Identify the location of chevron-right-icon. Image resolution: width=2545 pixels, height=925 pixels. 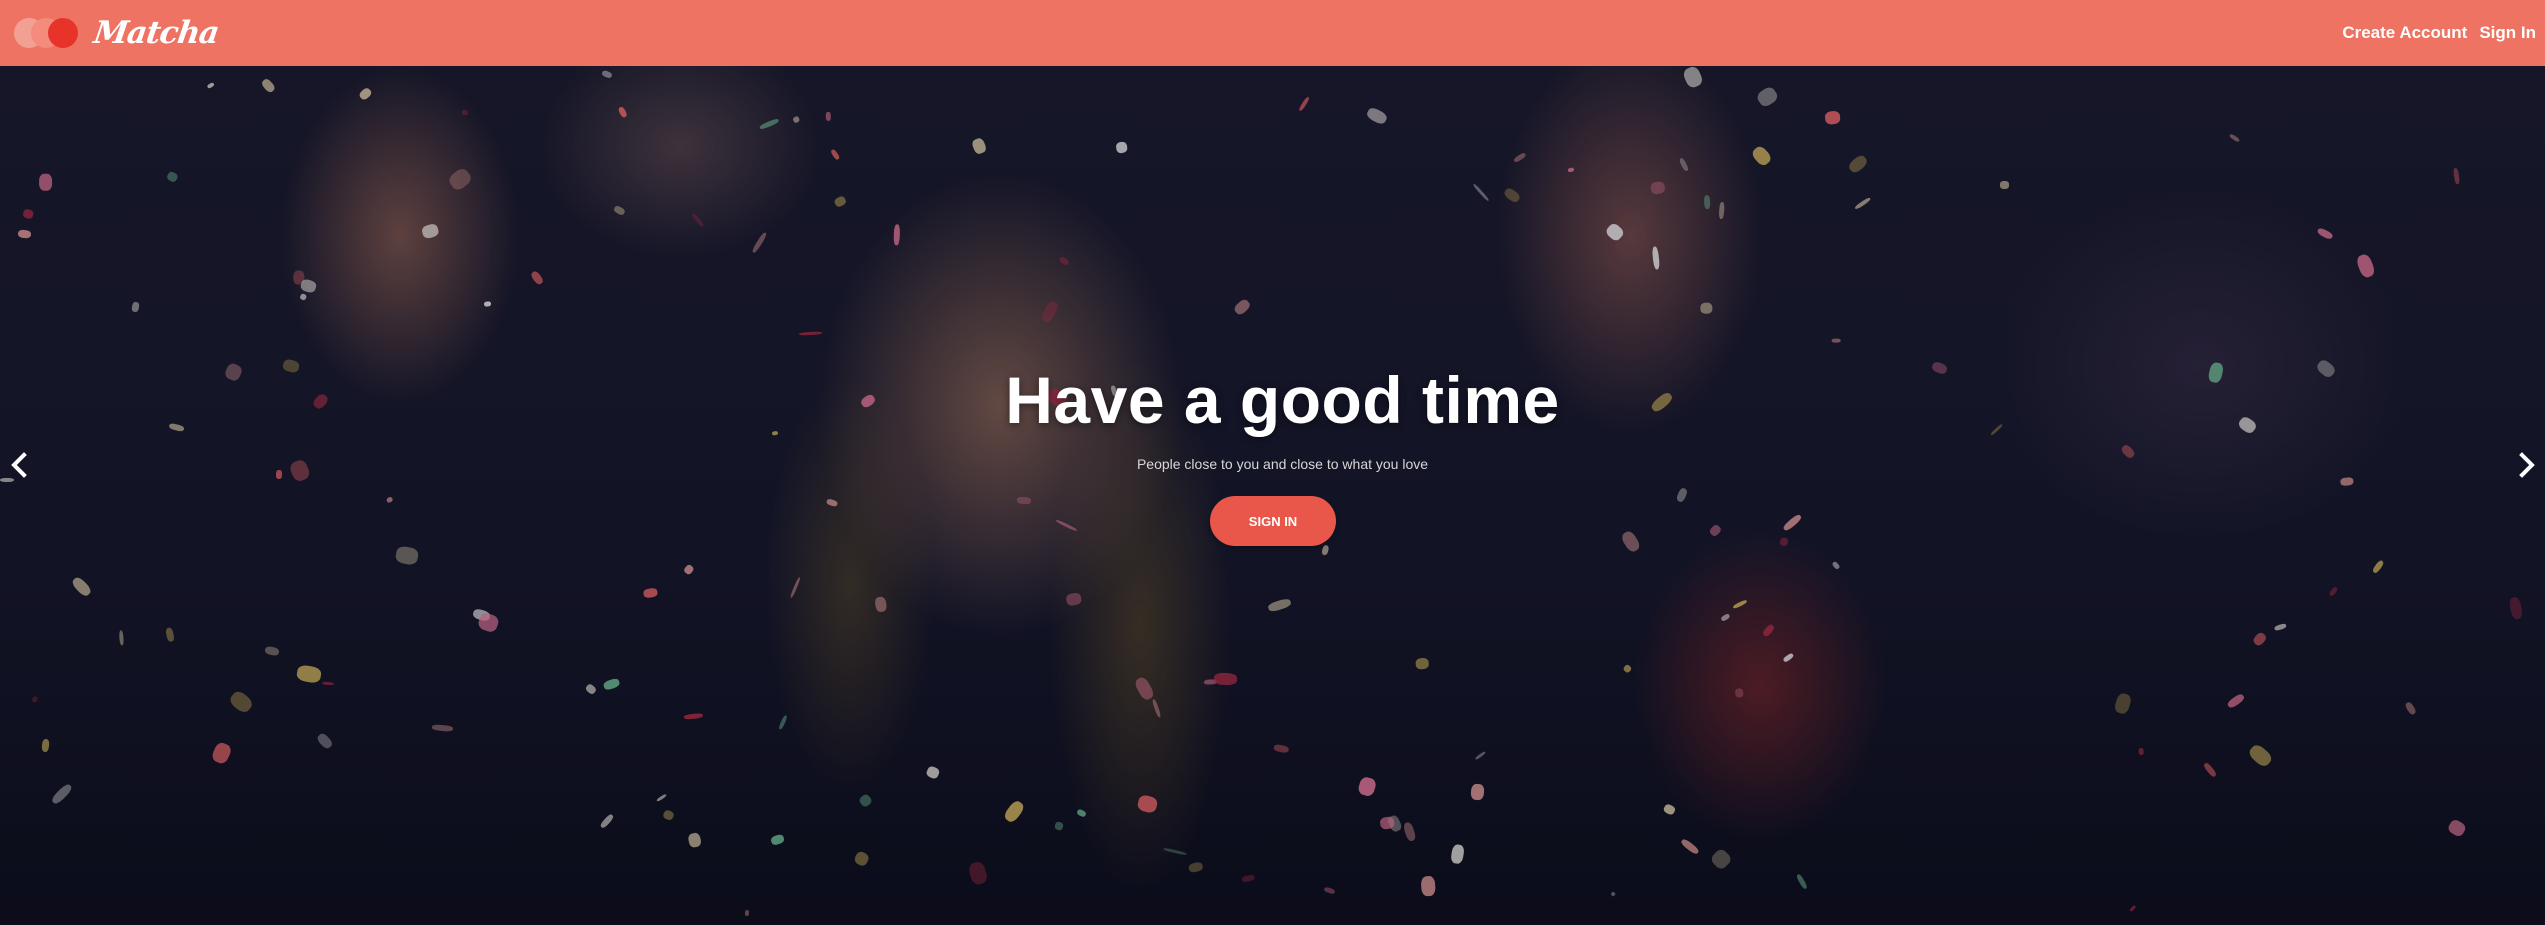
(2527, 465).